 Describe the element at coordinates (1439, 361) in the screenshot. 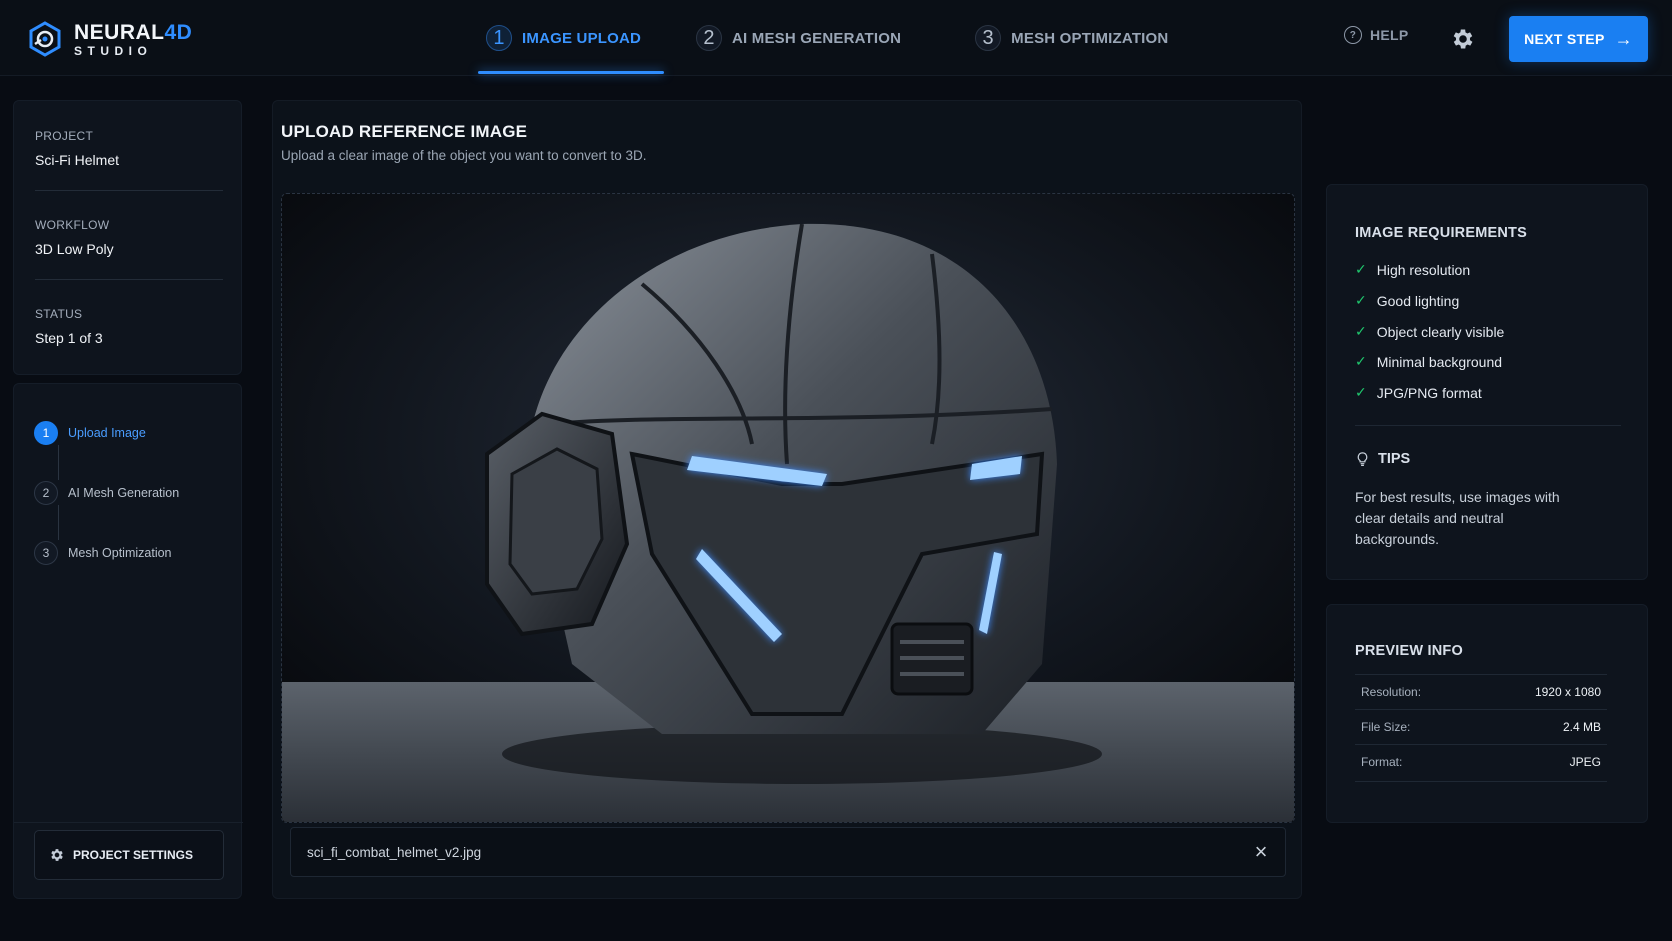

I see `requirement-label: Minimal background` at that location.